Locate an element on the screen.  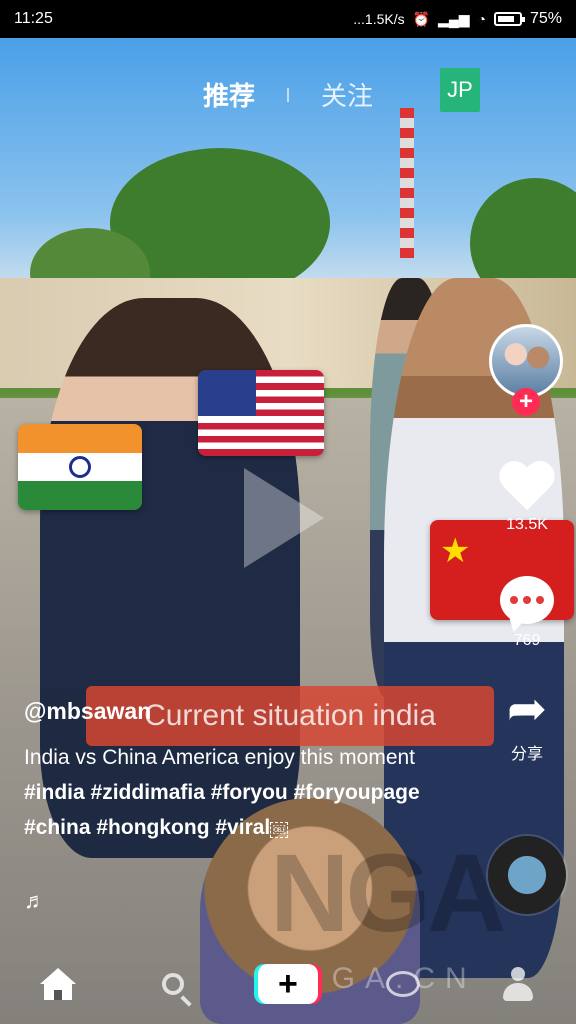
star-icon: ★ is located at coordinates (455, 551).